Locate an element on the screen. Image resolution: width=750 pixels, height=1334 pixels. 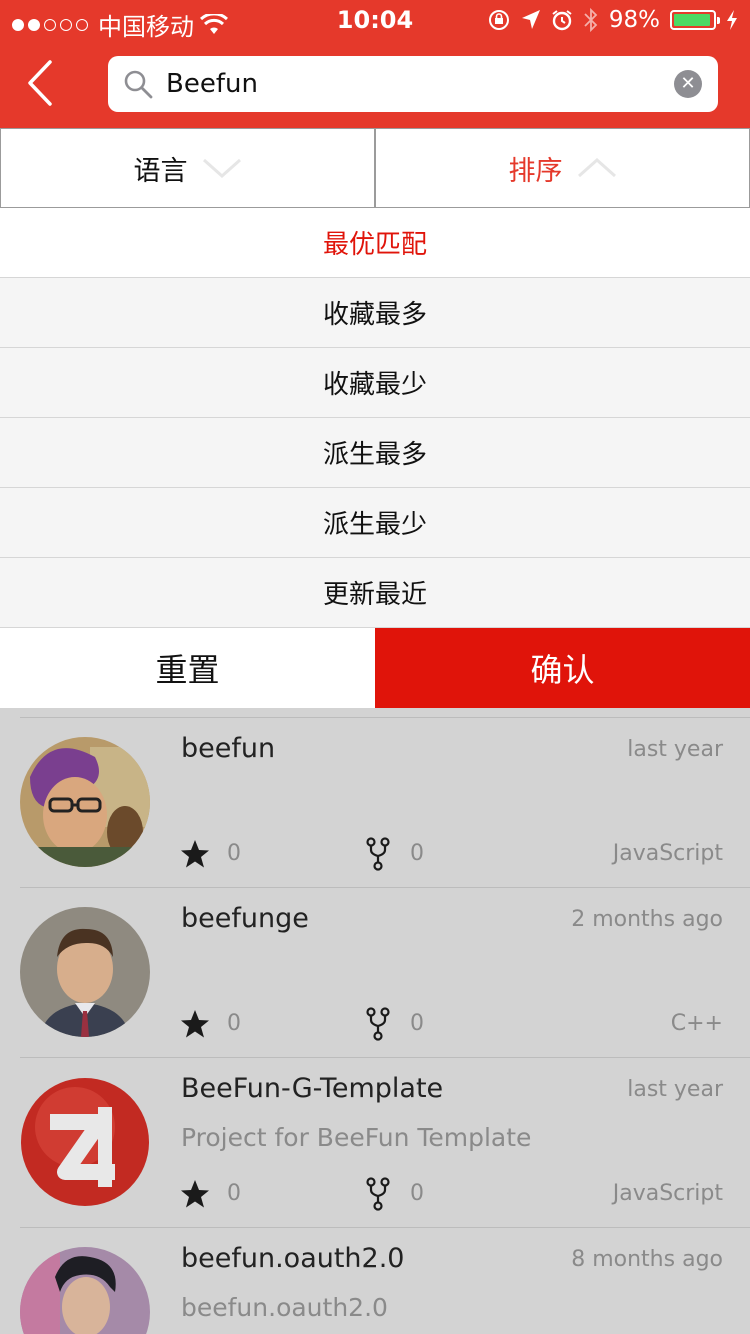
nav-bar: ✕ is located at coordinates (375, 84).